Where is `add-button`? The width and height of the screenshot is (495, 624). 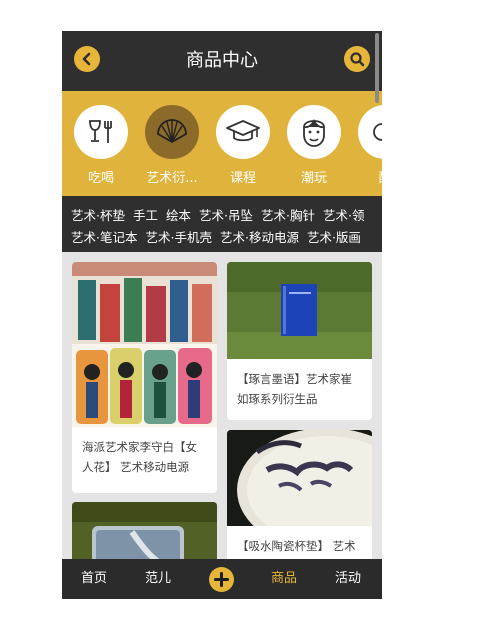 add-button is located at coordinates (221, 579).